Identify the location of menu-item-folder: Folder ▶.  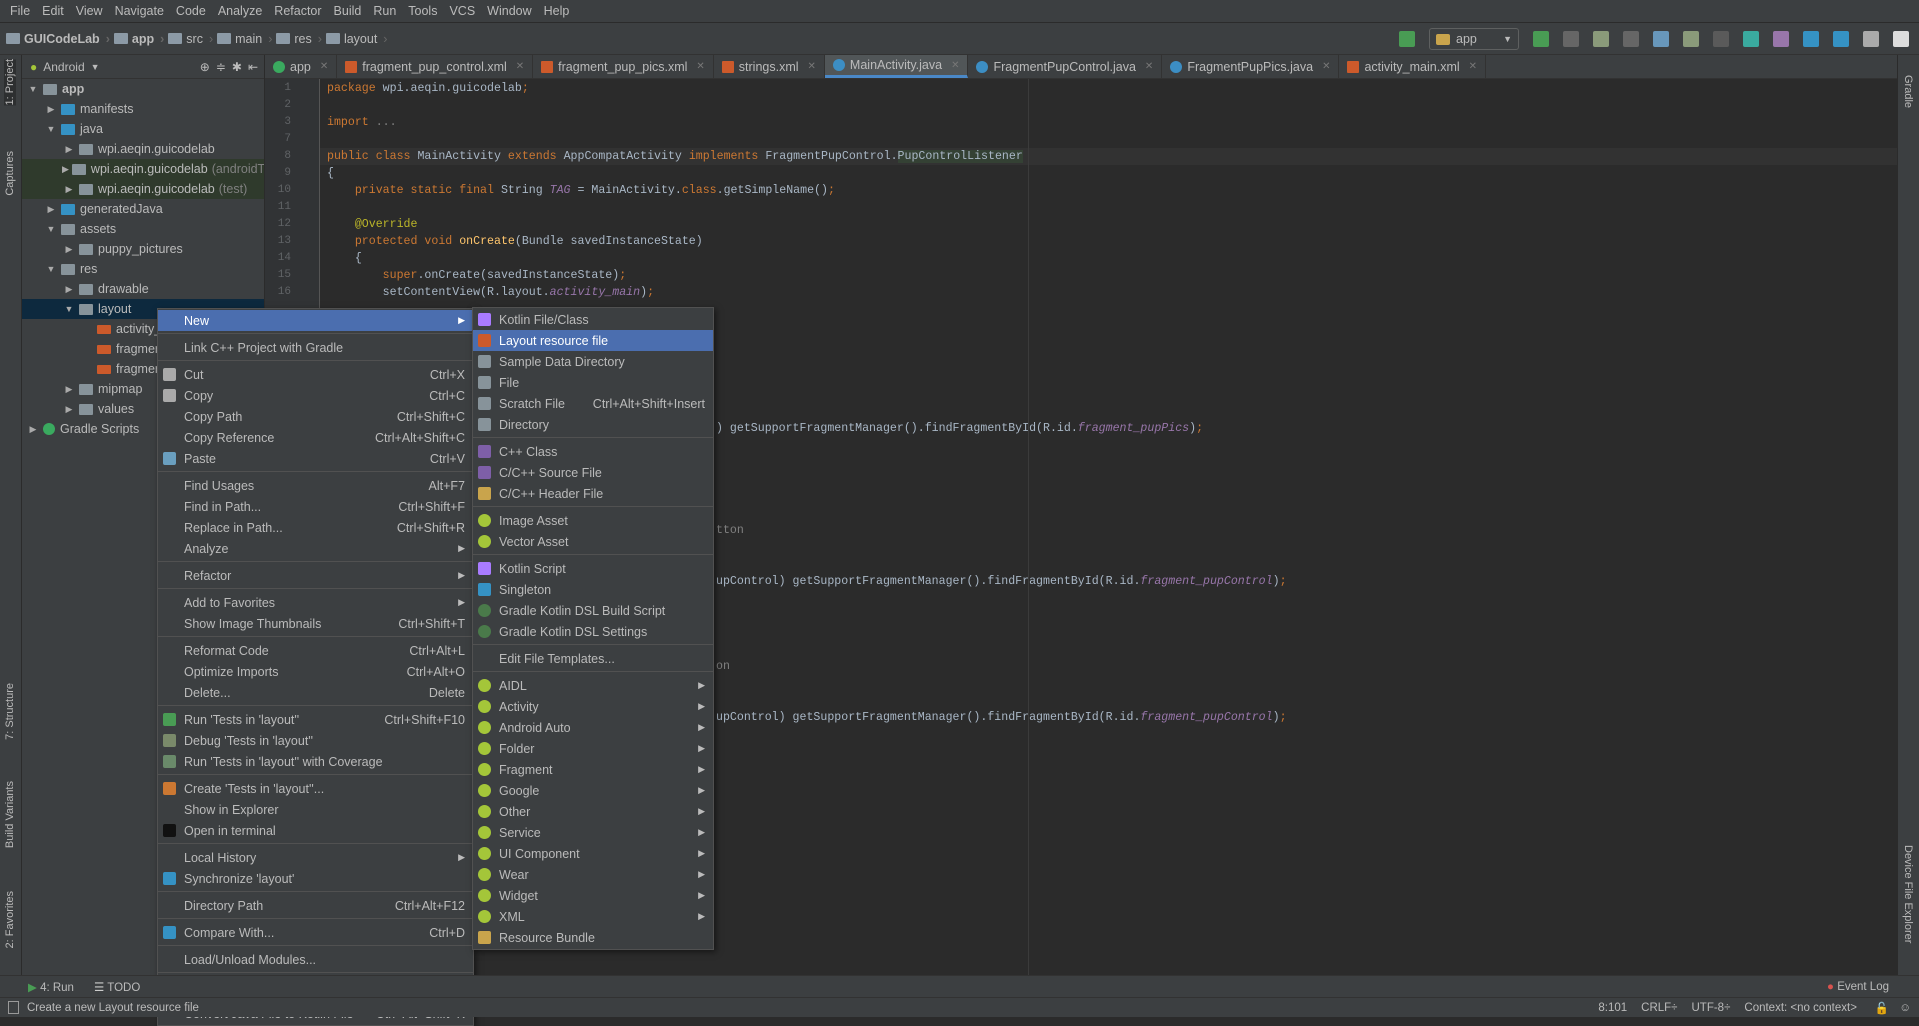
(593, 748).